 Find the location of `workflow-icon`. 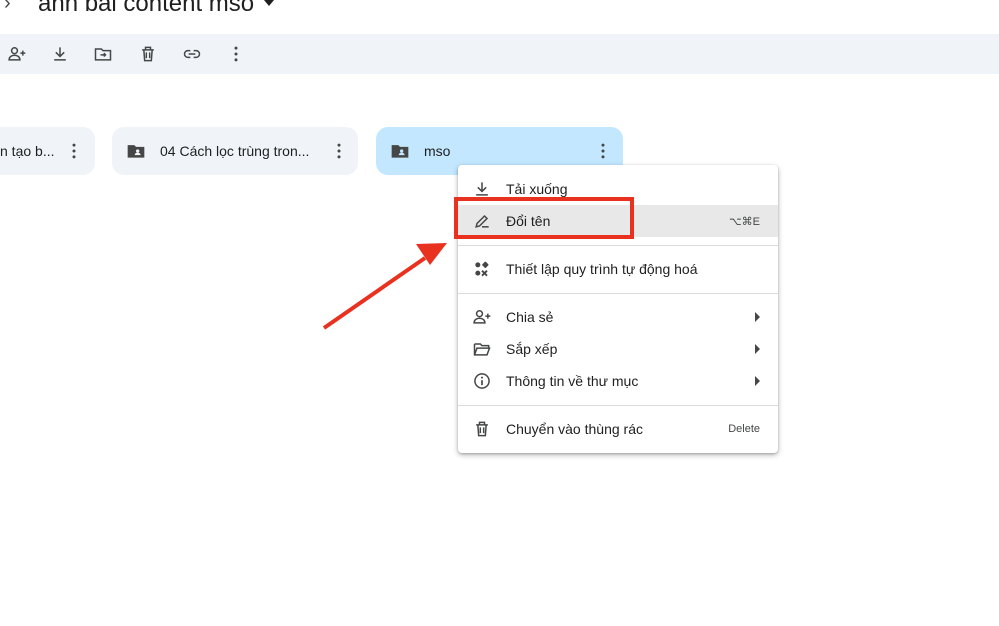

workflow-icon is located at coordinates (482, 269).